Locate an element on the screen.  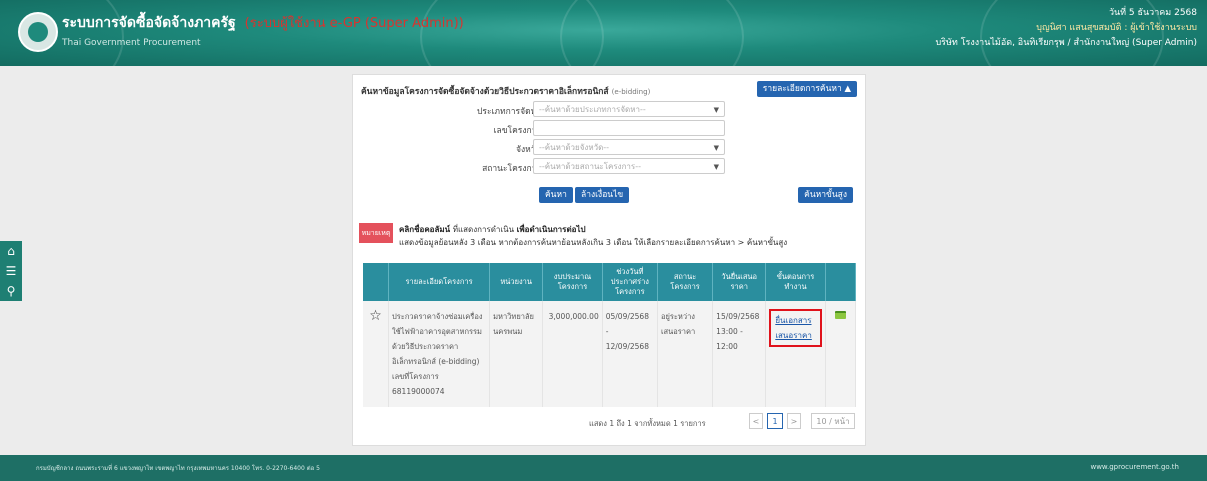
clear-button: ล้างเงื่อนไข is located at coordinates (602, 195).